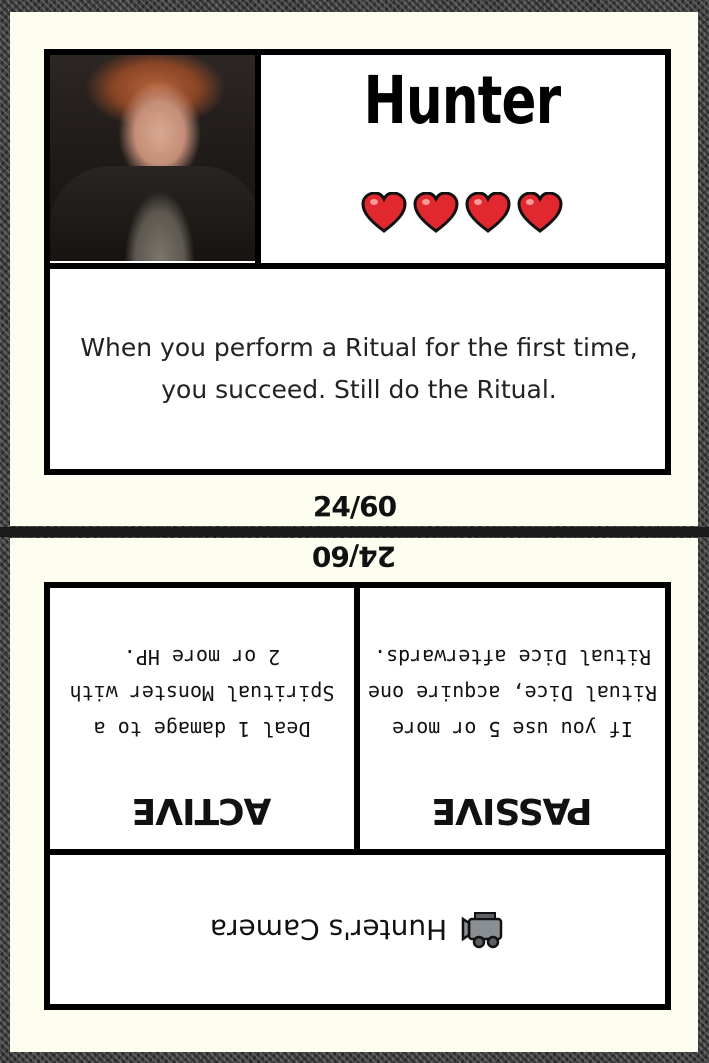  Describe the element at coordinates (202, 693) in the screenshot. I see `active-line-2: Spiritual Monster with` at that location.